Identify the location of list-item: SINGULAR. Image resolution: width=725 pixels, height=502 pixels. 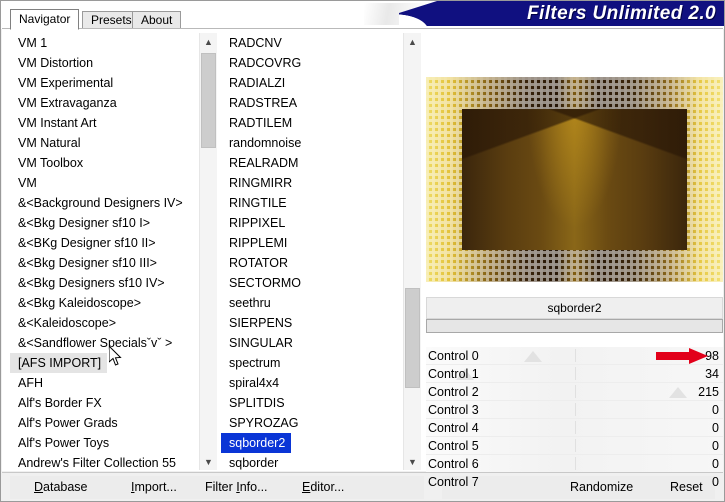
(312, 343).